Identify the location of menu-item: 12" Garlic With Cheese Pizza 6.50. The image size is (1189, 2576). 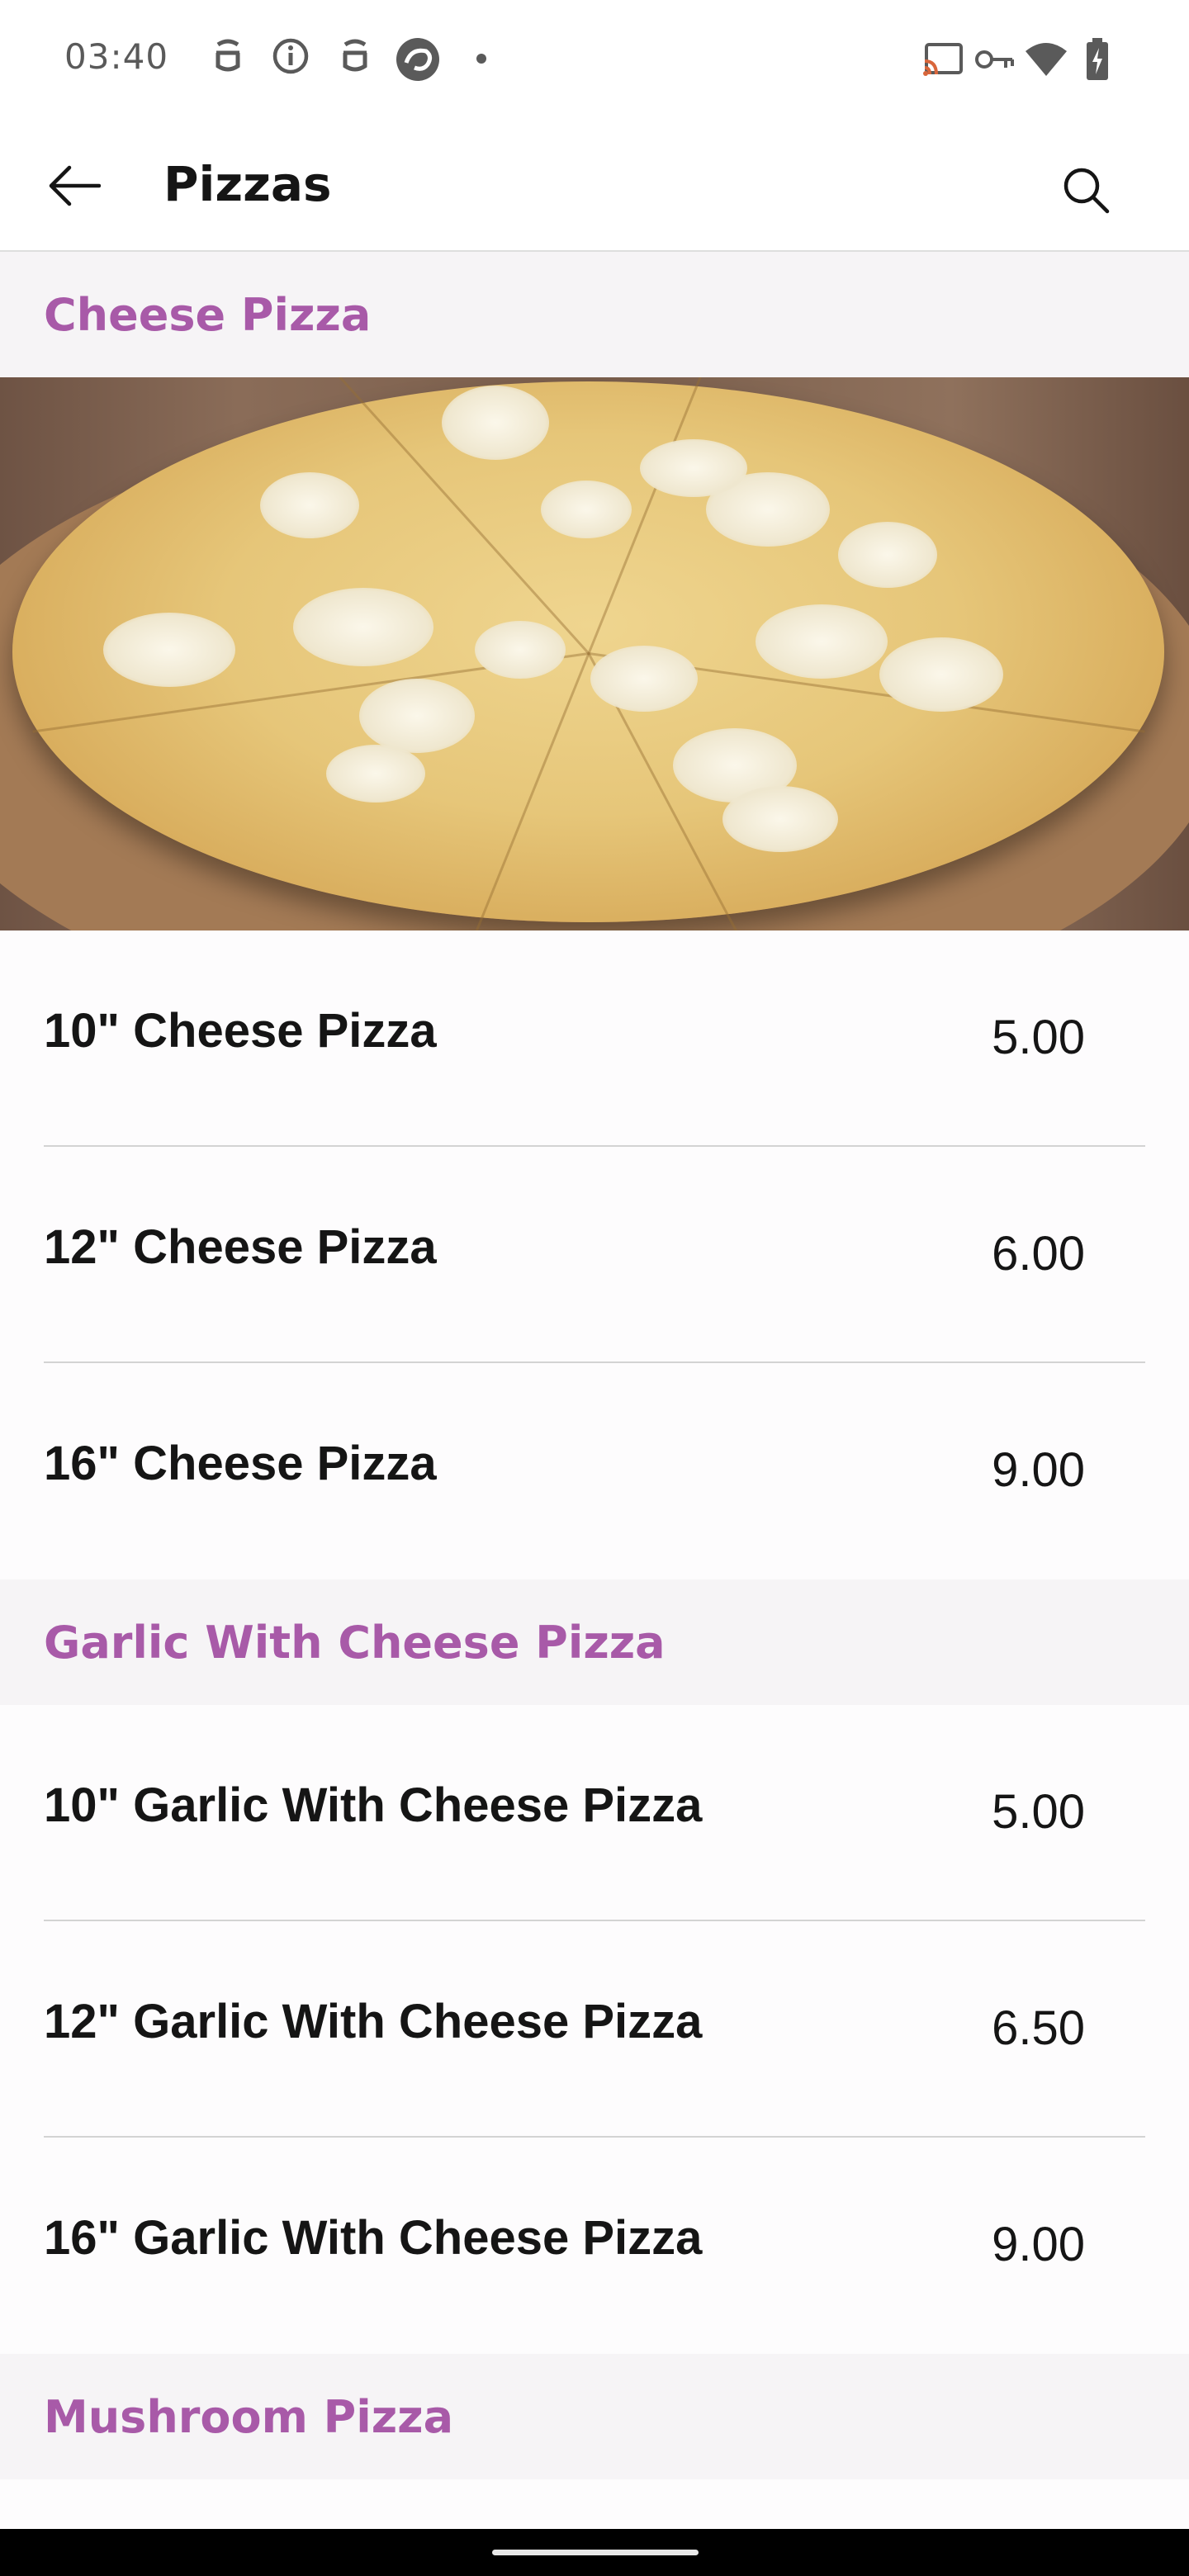
(594, 2029).